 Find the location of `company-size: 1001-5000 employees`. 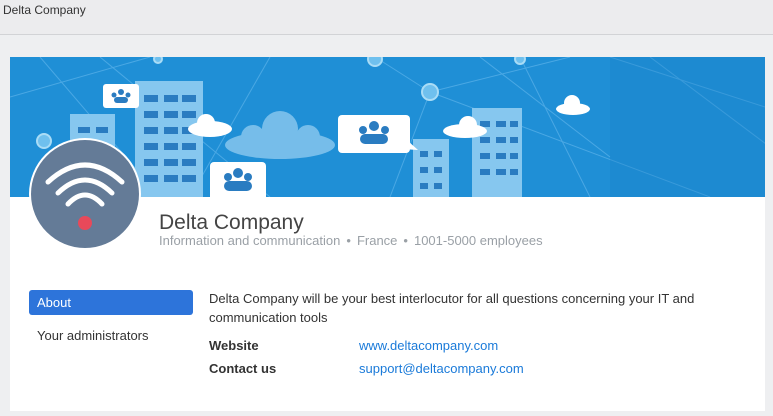

company-size: 1001-5000 employees is located at coordinates (478, 240).